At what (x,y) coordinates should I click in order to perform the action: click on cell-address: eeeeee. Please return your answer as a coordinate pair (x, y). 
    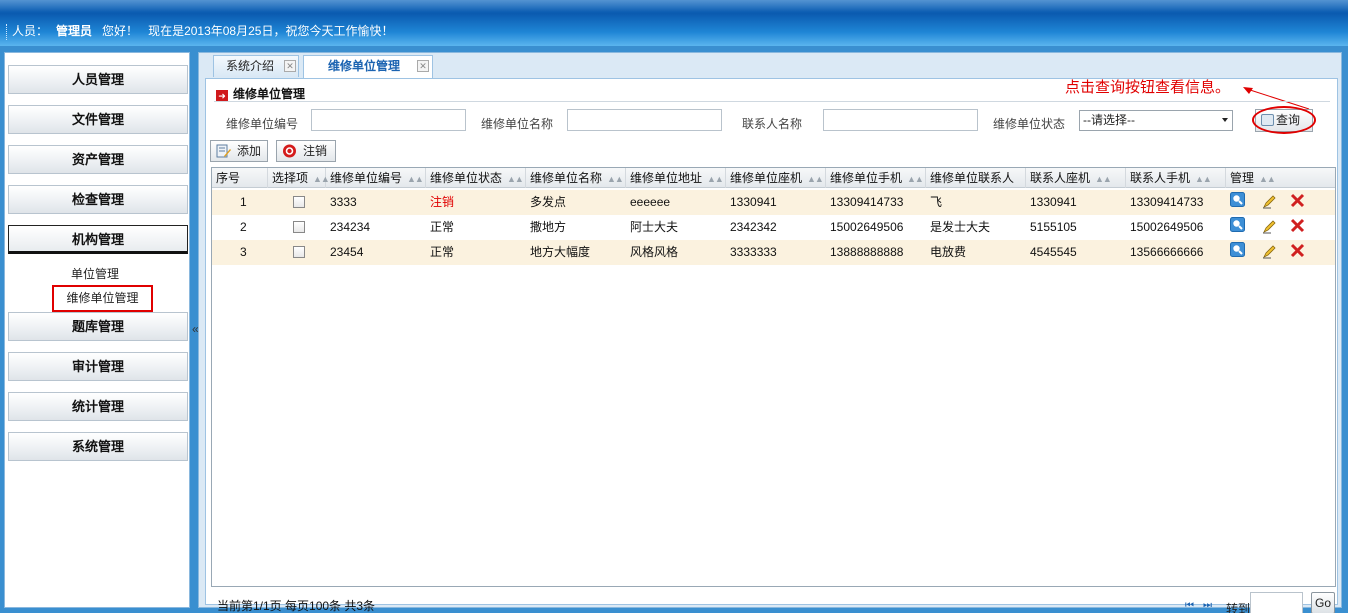
    Looking at the image, I should click on (650, 202).